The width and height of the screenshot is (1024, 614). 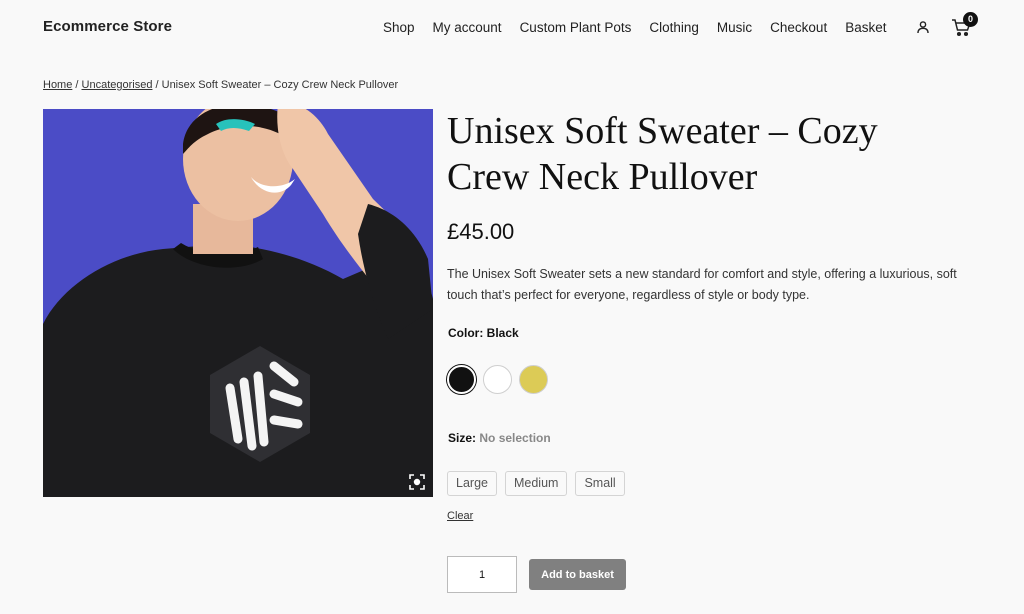 I want to click on size-label-row: Size: No selection, so click(x=499, y=438).